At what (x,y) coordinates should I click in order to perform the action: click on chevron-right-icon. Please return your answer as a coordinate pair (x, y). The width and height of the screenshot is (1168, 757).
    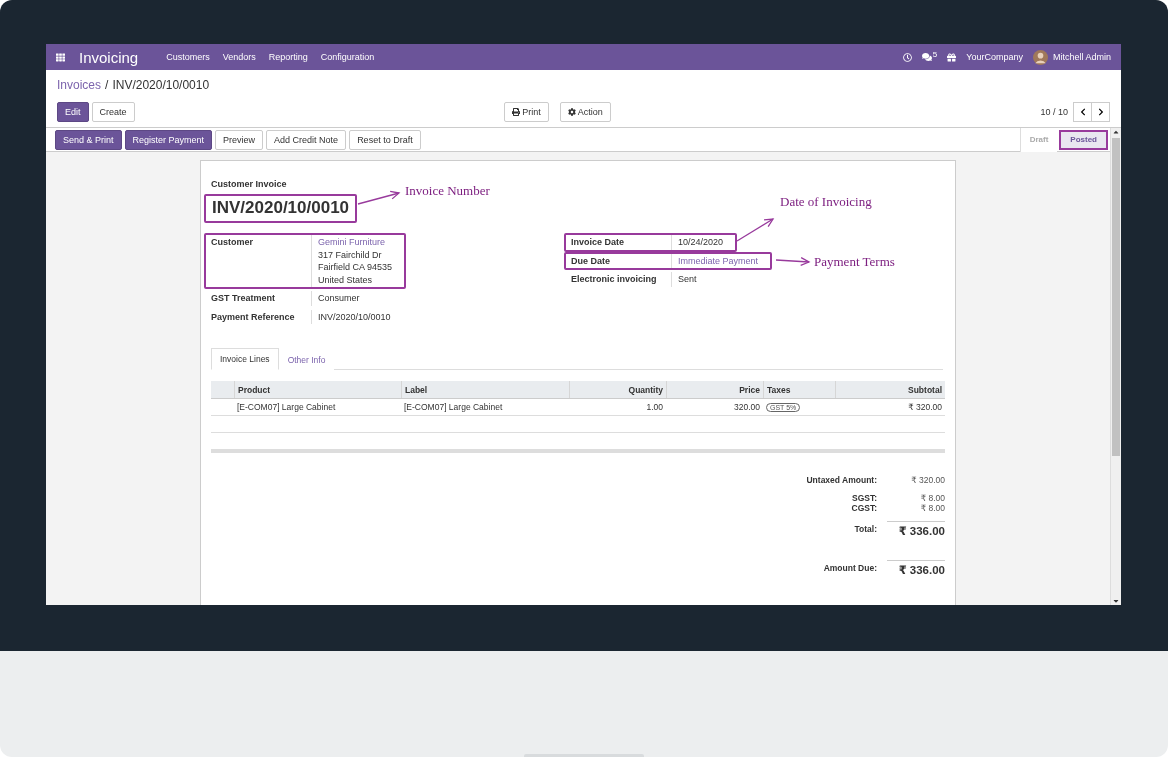
    Looking at the image, I should click on (1100, 112).